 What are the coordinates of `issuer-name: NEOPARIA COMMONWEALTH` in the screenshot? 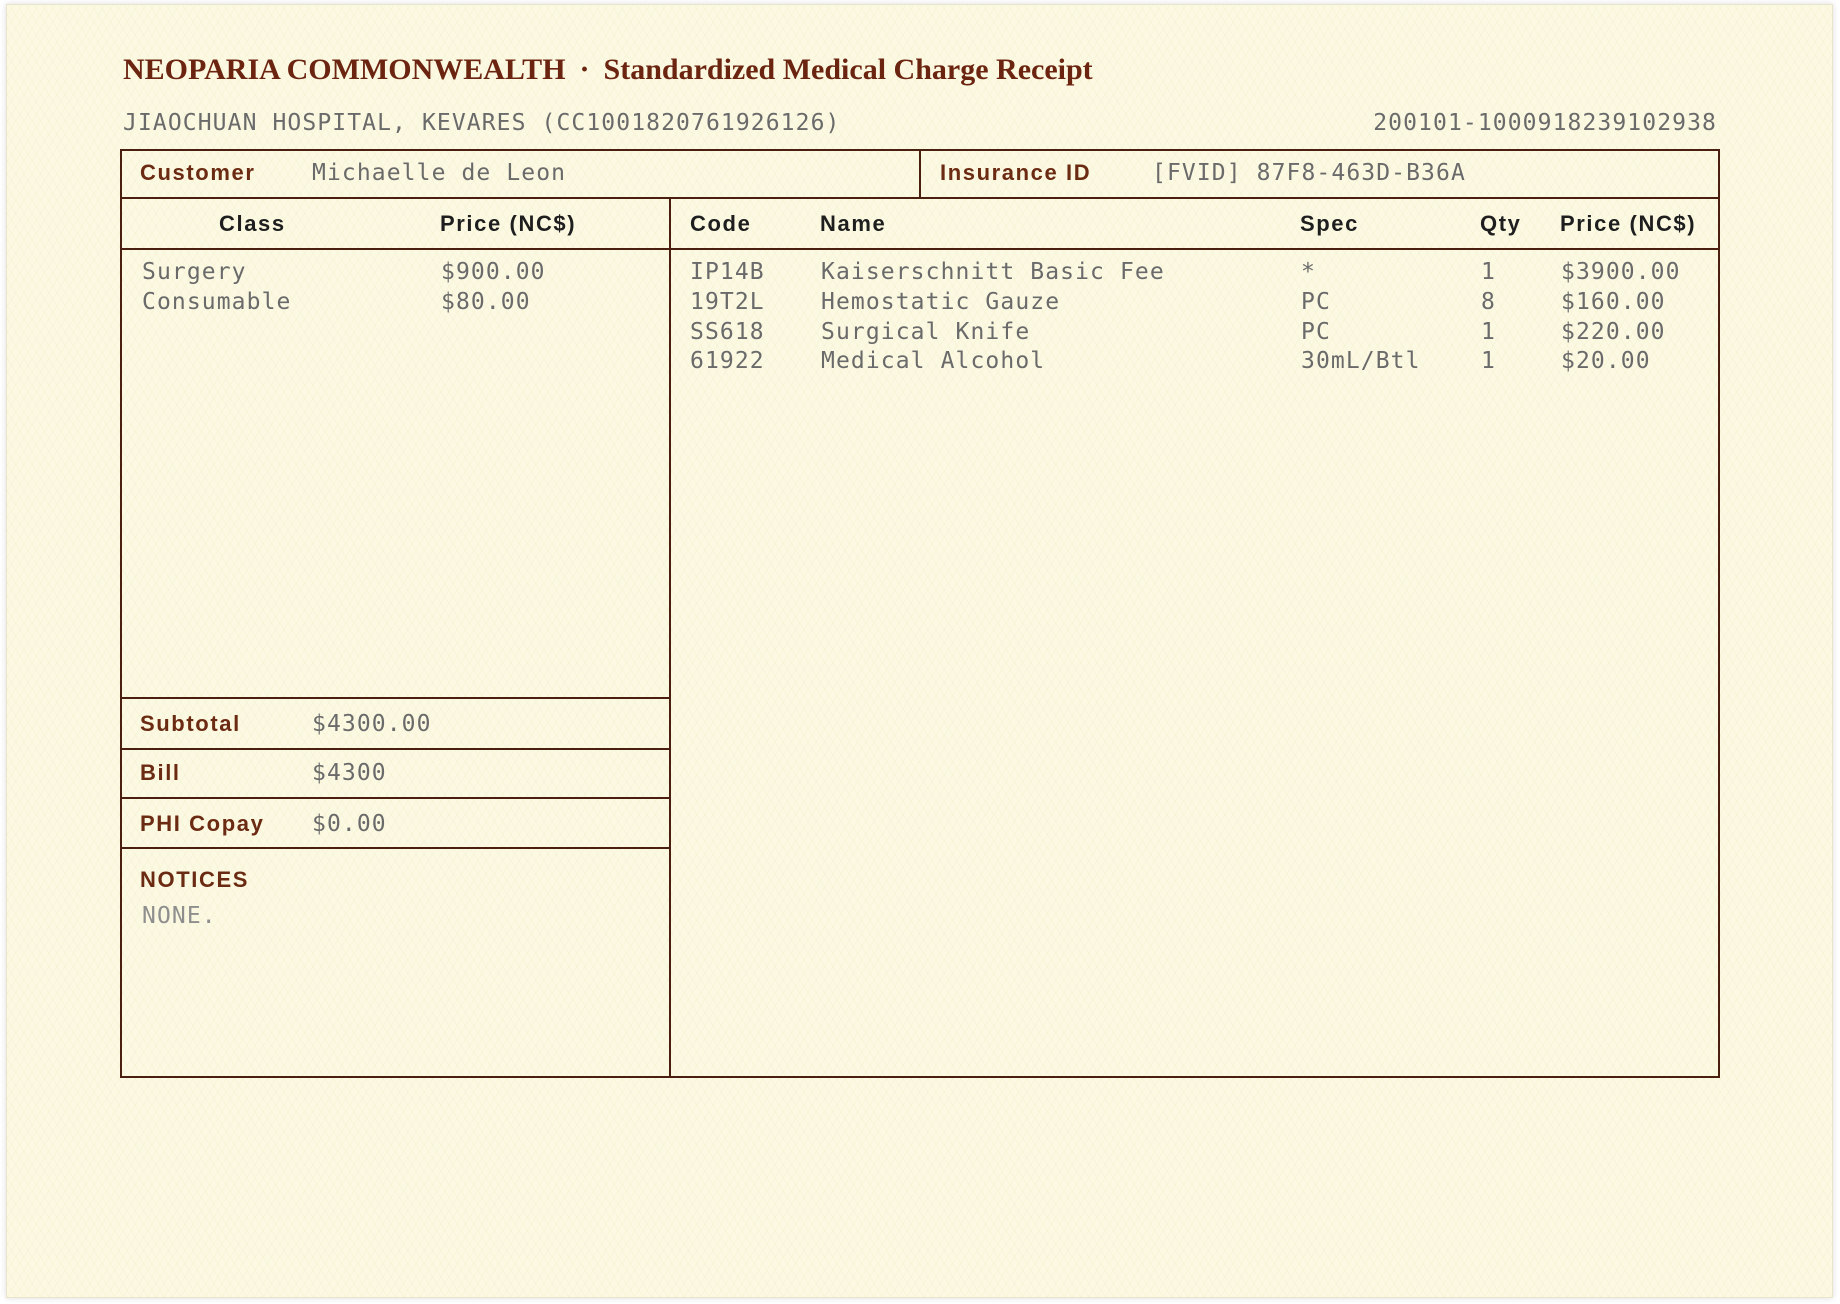 It's located at (344, 69).